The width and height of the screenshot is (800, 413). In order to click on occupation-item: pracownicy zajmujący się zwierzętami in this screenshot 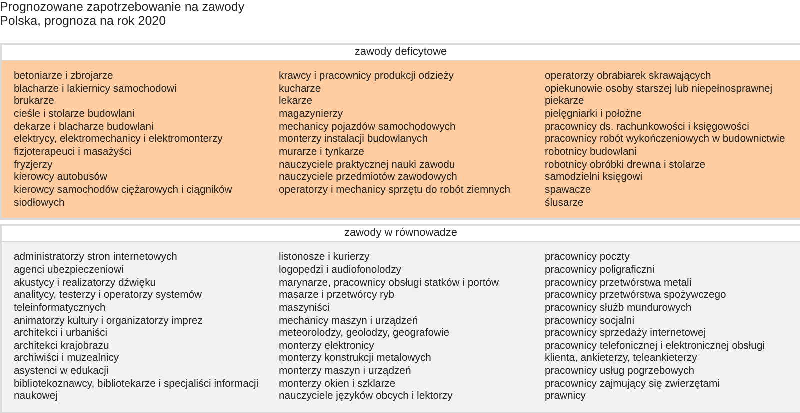, I will do `click(633, 385)`.